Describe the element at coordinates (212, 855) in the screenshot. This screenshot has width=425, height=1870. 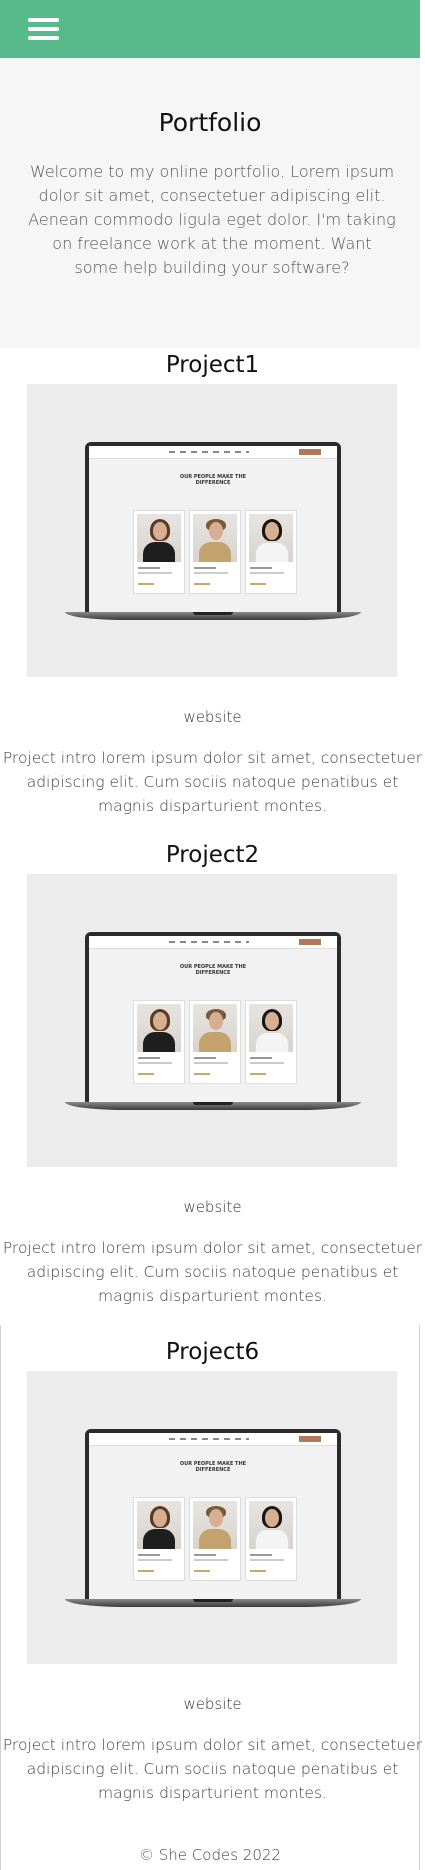
I see `project-title: Project2` at that location.